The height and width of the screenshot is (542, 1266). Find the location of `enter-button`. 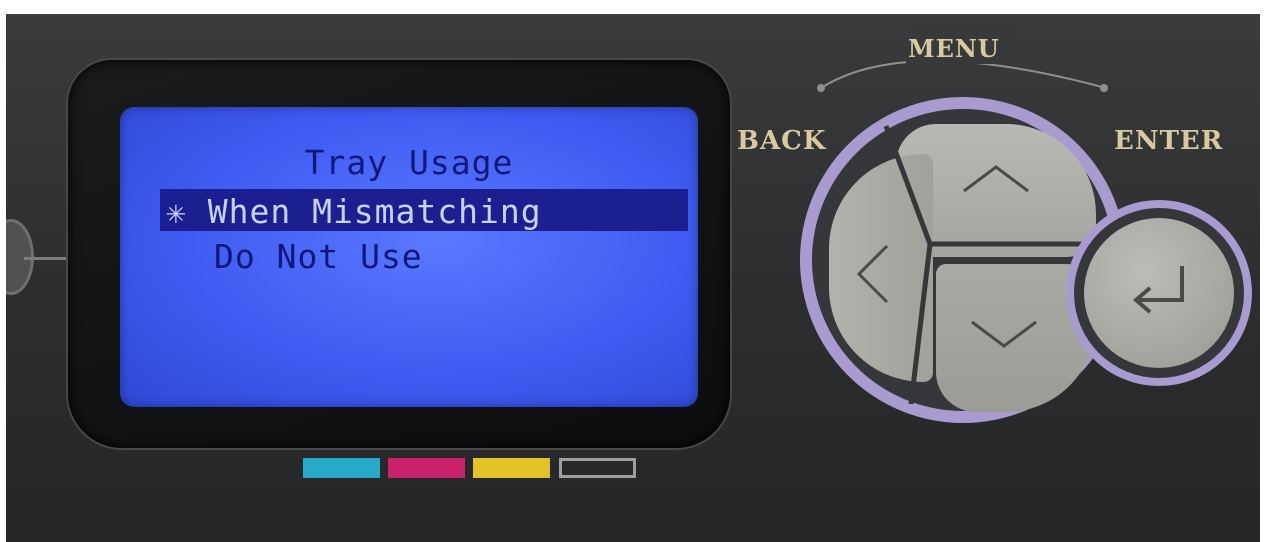

enter-button is located at coordinates (1159, 293).